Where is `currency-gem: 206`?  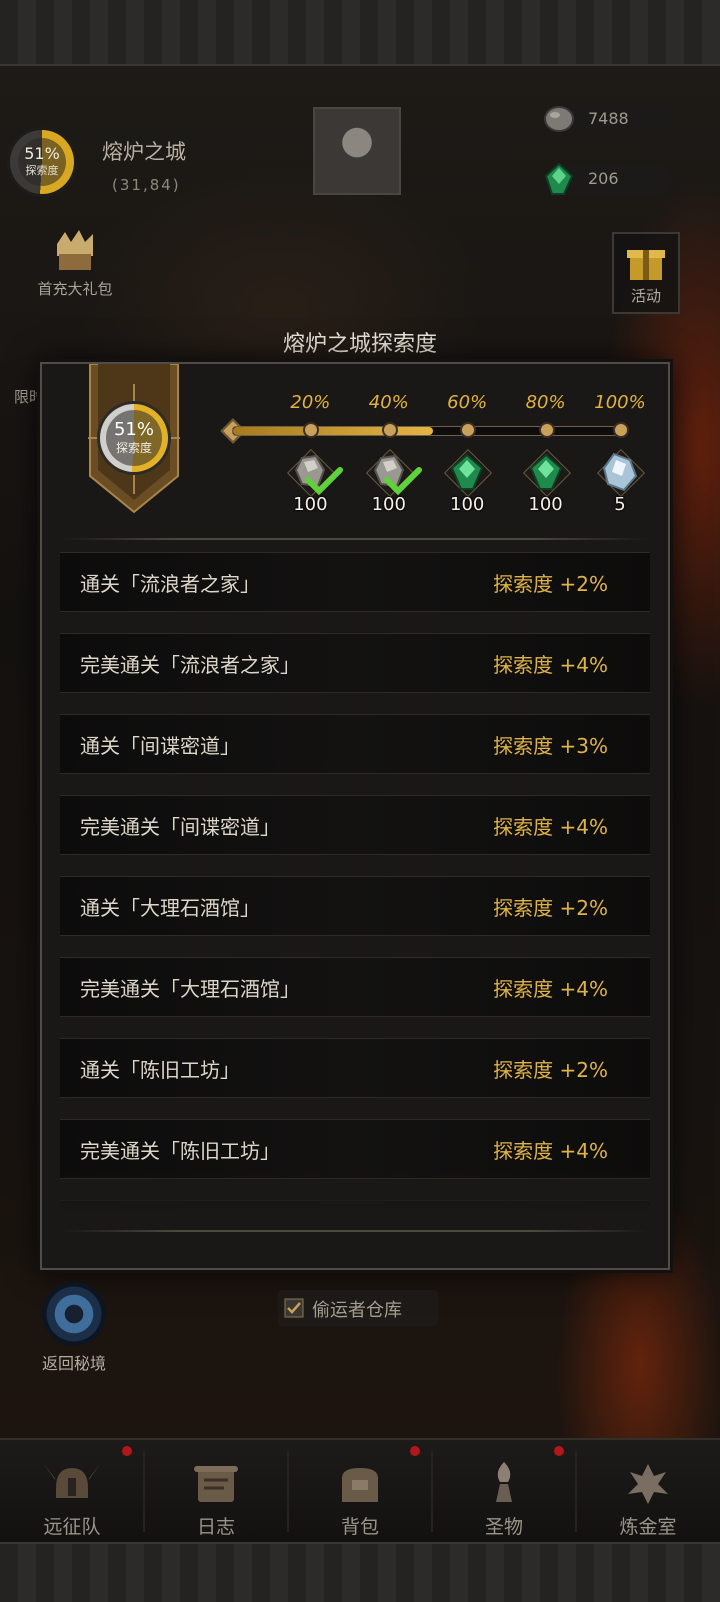
currency-gem: 206 is located at coordinates (608, 178).